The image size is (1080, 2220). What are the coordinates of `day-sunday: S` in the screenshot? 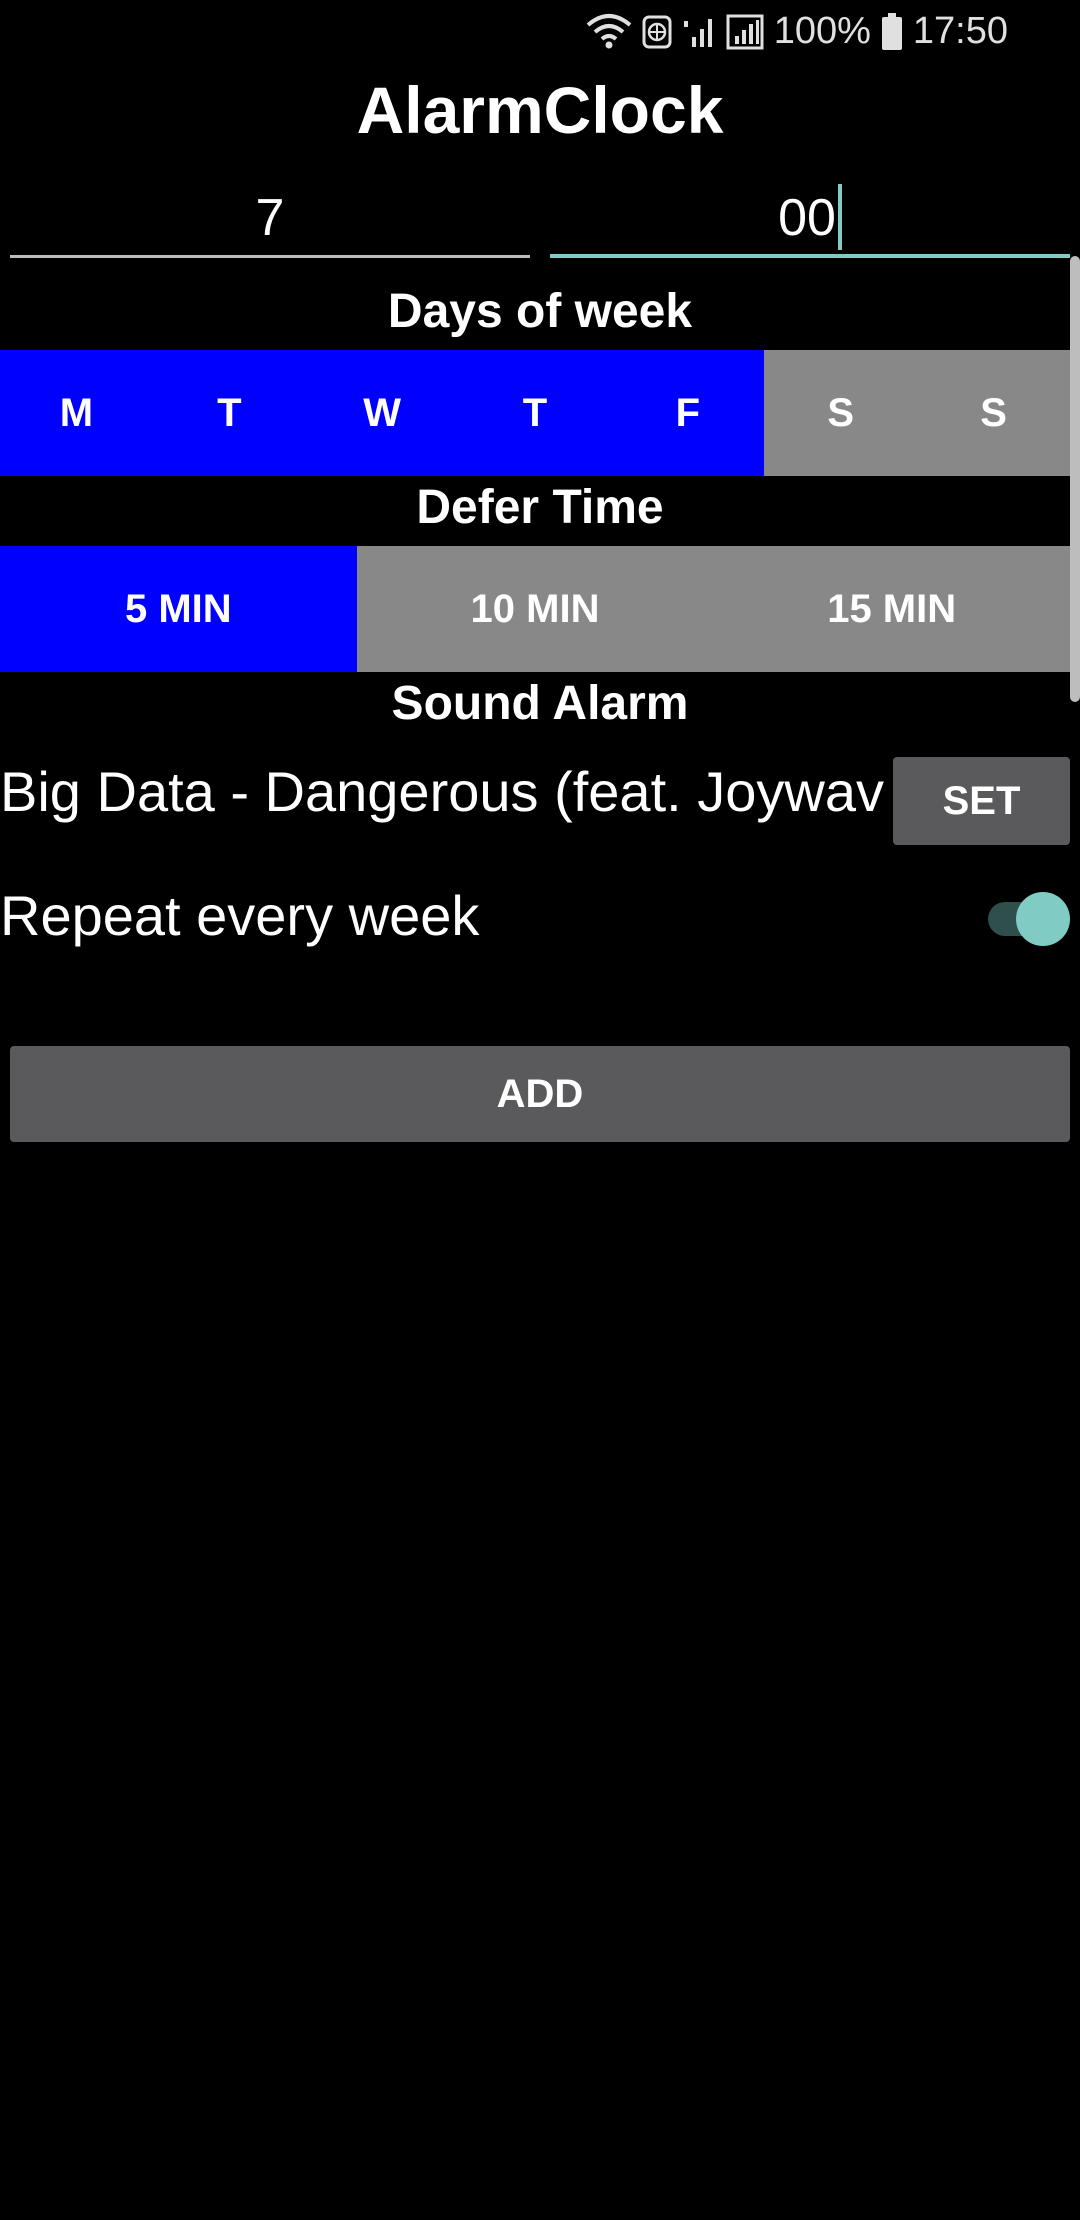 It's located at (994, 413).